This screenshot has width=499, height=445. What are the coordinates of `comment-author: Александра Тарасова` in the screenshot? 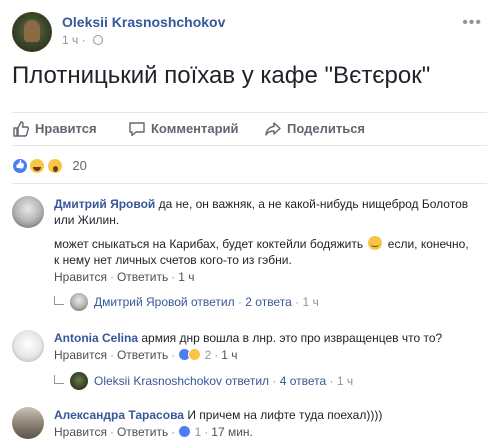 It's located at (119, 415).